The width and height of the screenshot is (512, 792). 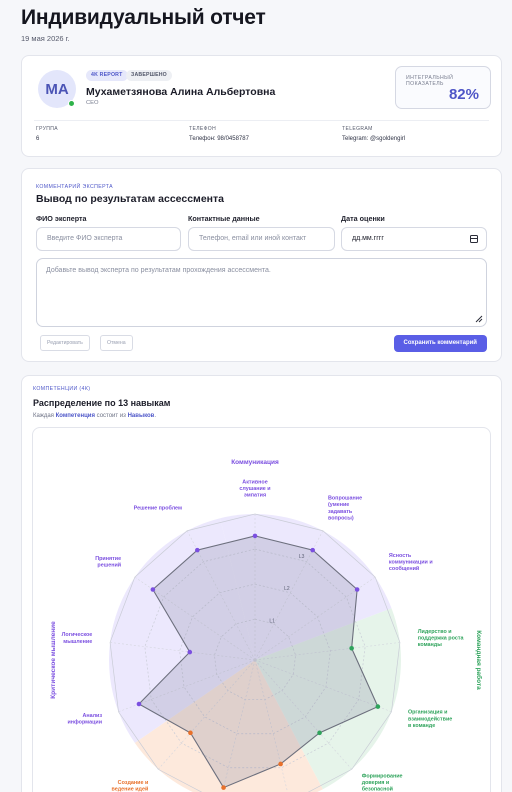 What do you see at coordinates (474, 239) in the screenshot?
I see `calendar-icon` at bounding box center [474, 239].